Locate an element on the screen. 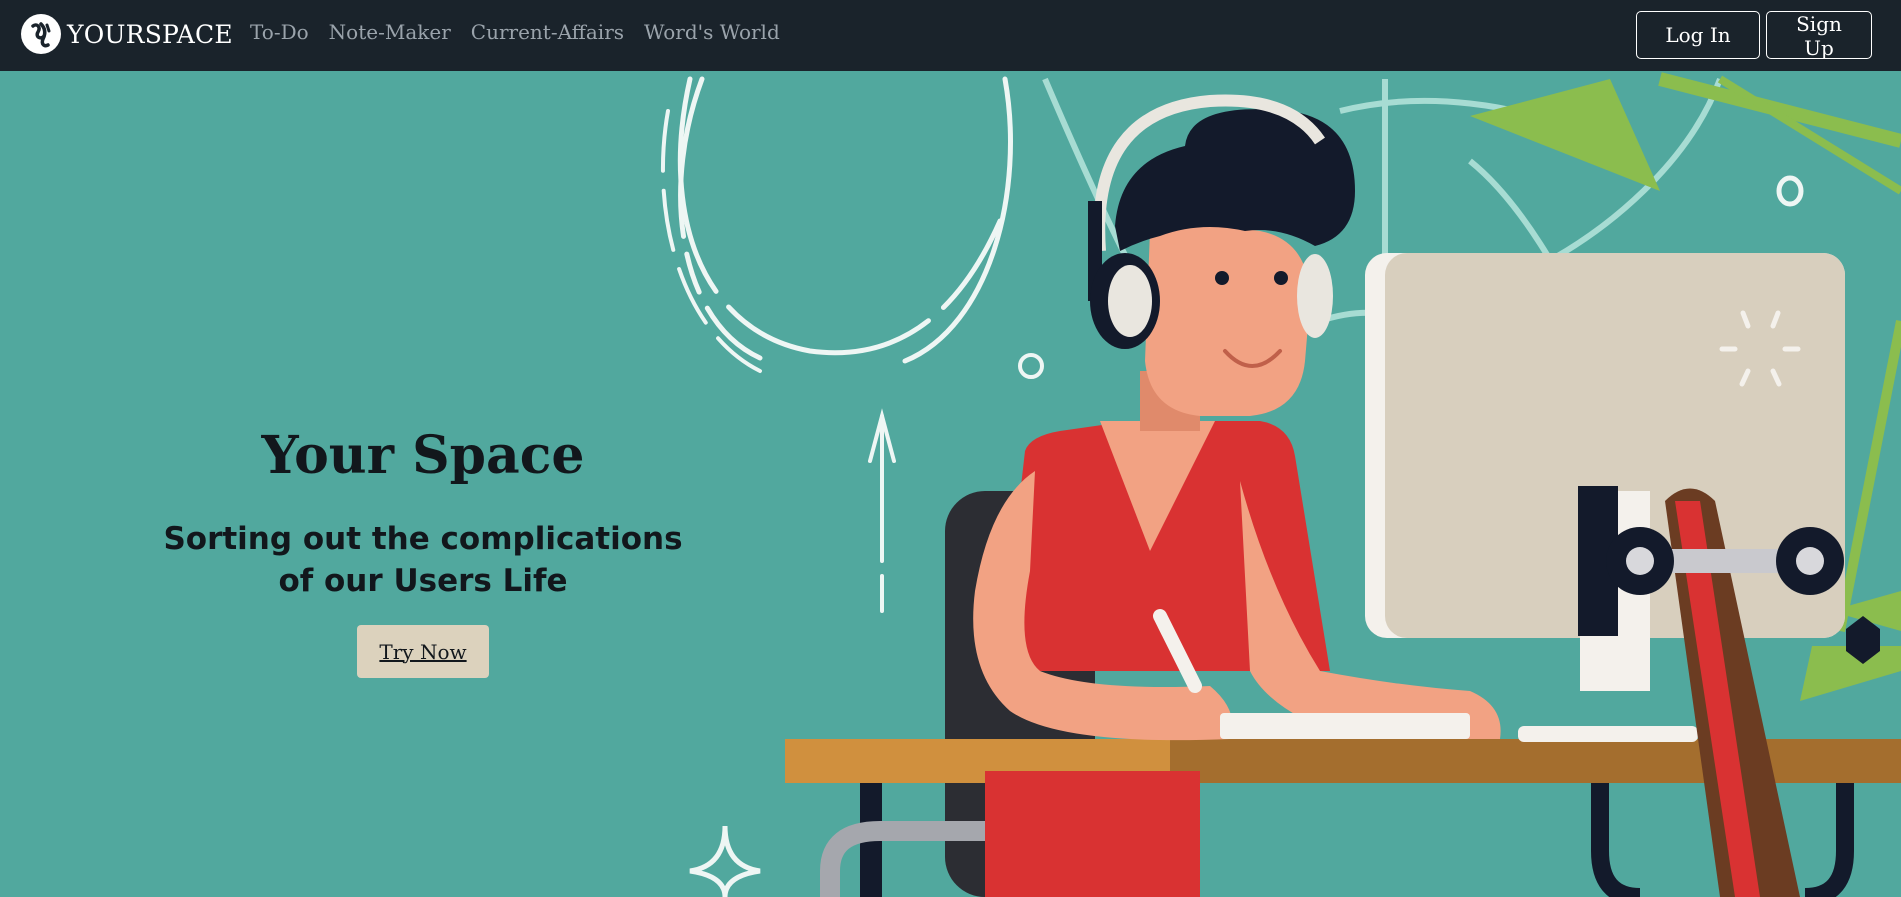  auth-buttons: Log In Sign Up is located at coordinates (1754, 35).